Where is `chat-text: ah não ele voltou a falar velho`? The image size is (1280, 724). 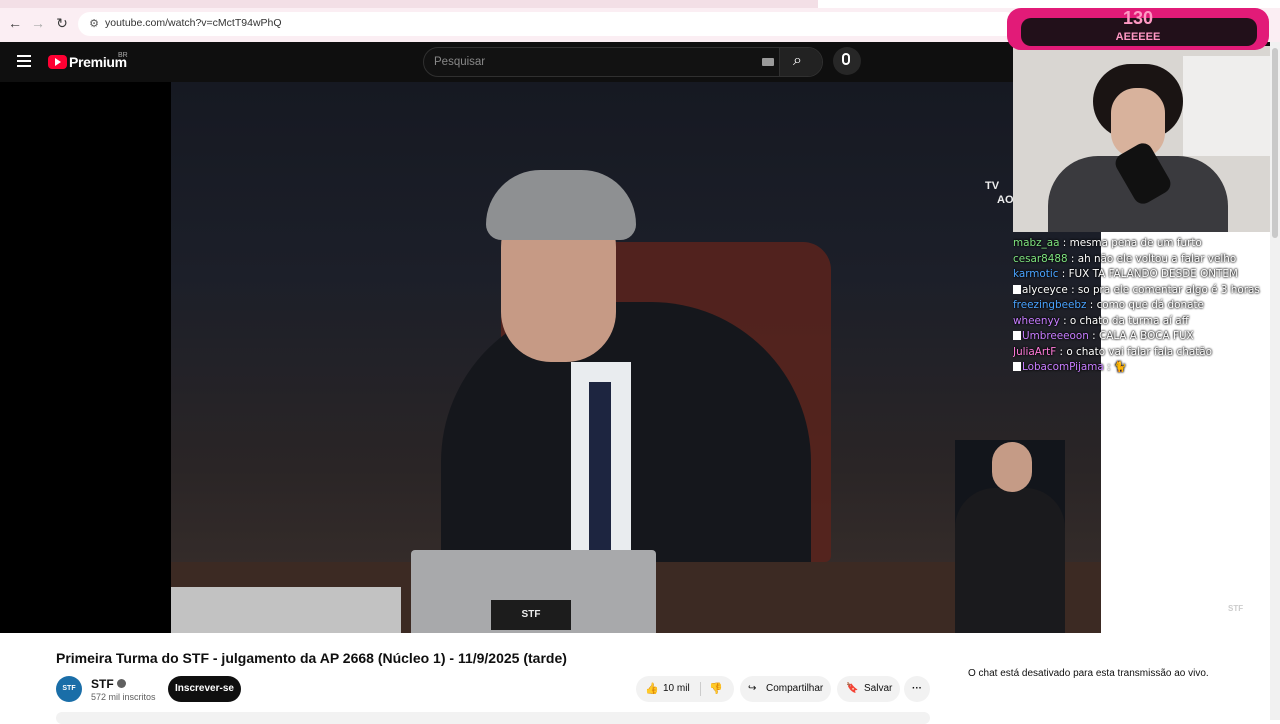
chat-text: ah não ele voltou a falar velho is located at coordinates (1157, 258).